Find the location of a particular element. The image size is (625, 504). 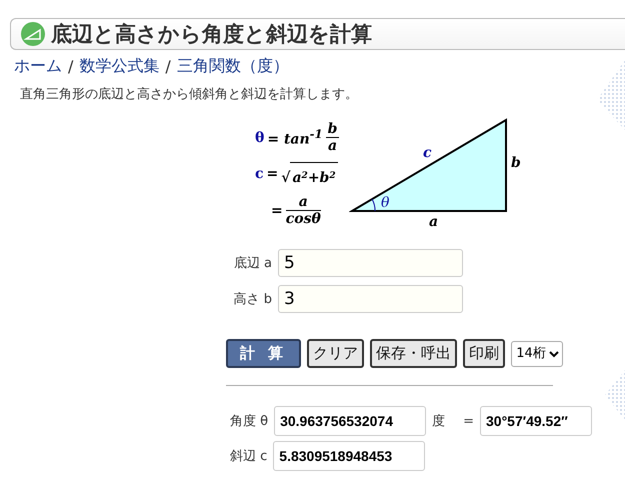

side-label: c is located at coordinates (427, 153).